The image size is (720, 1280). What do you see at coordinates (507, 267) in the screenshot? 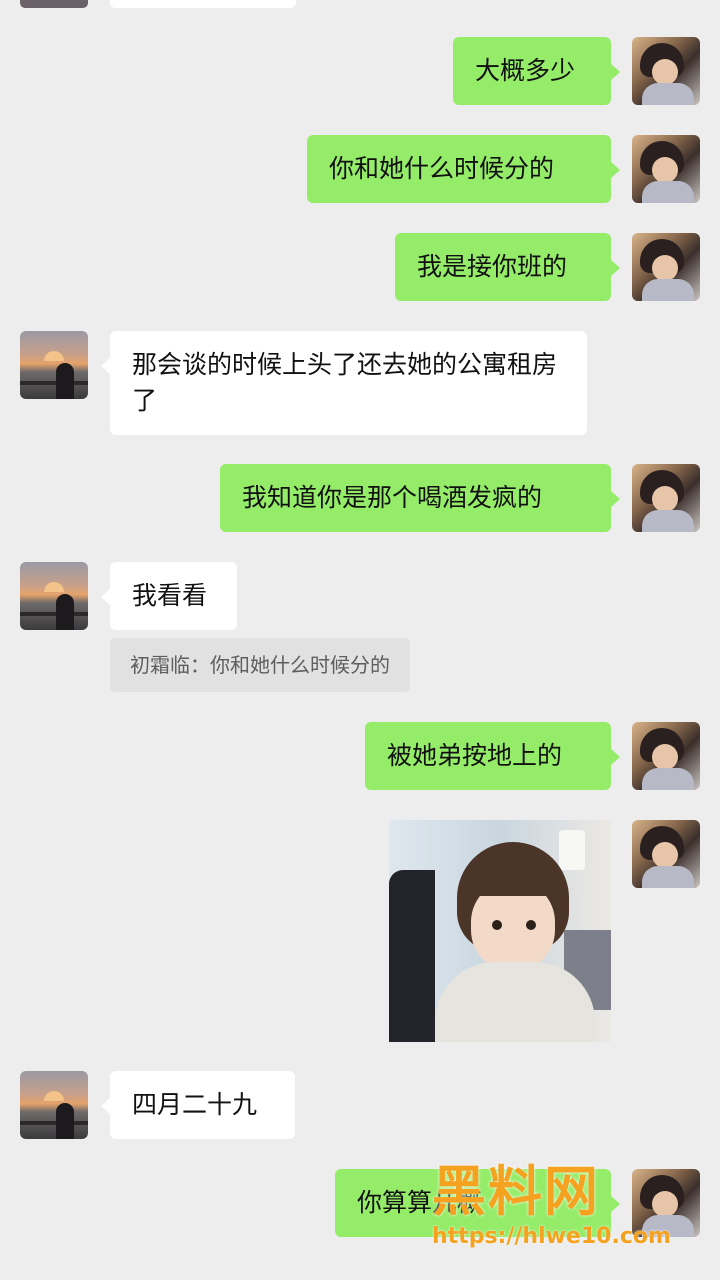
I see `message-bubble-sent: 我是接你班的` at bounding box center [507, 267].